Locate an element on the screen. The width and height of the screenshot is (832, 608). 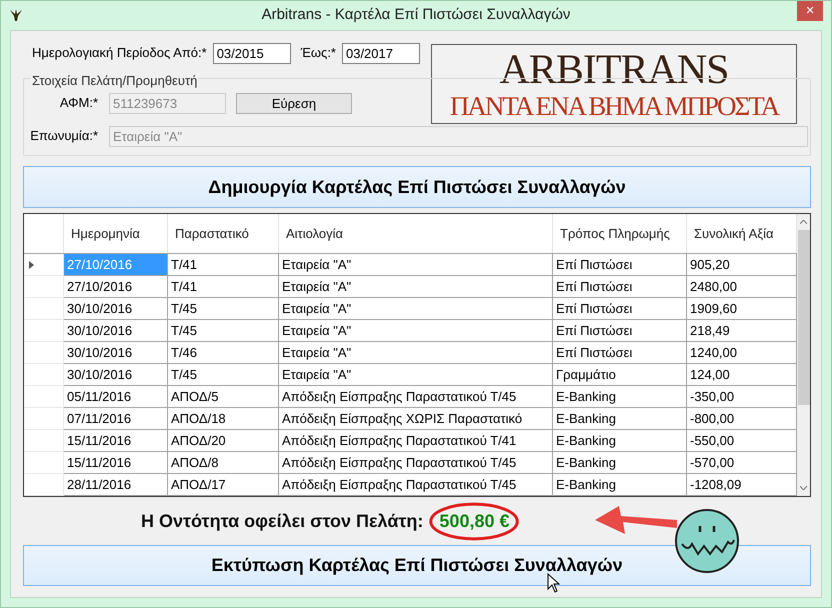
table-cell: 28/11/2016 is located at coordinates (116, 485).